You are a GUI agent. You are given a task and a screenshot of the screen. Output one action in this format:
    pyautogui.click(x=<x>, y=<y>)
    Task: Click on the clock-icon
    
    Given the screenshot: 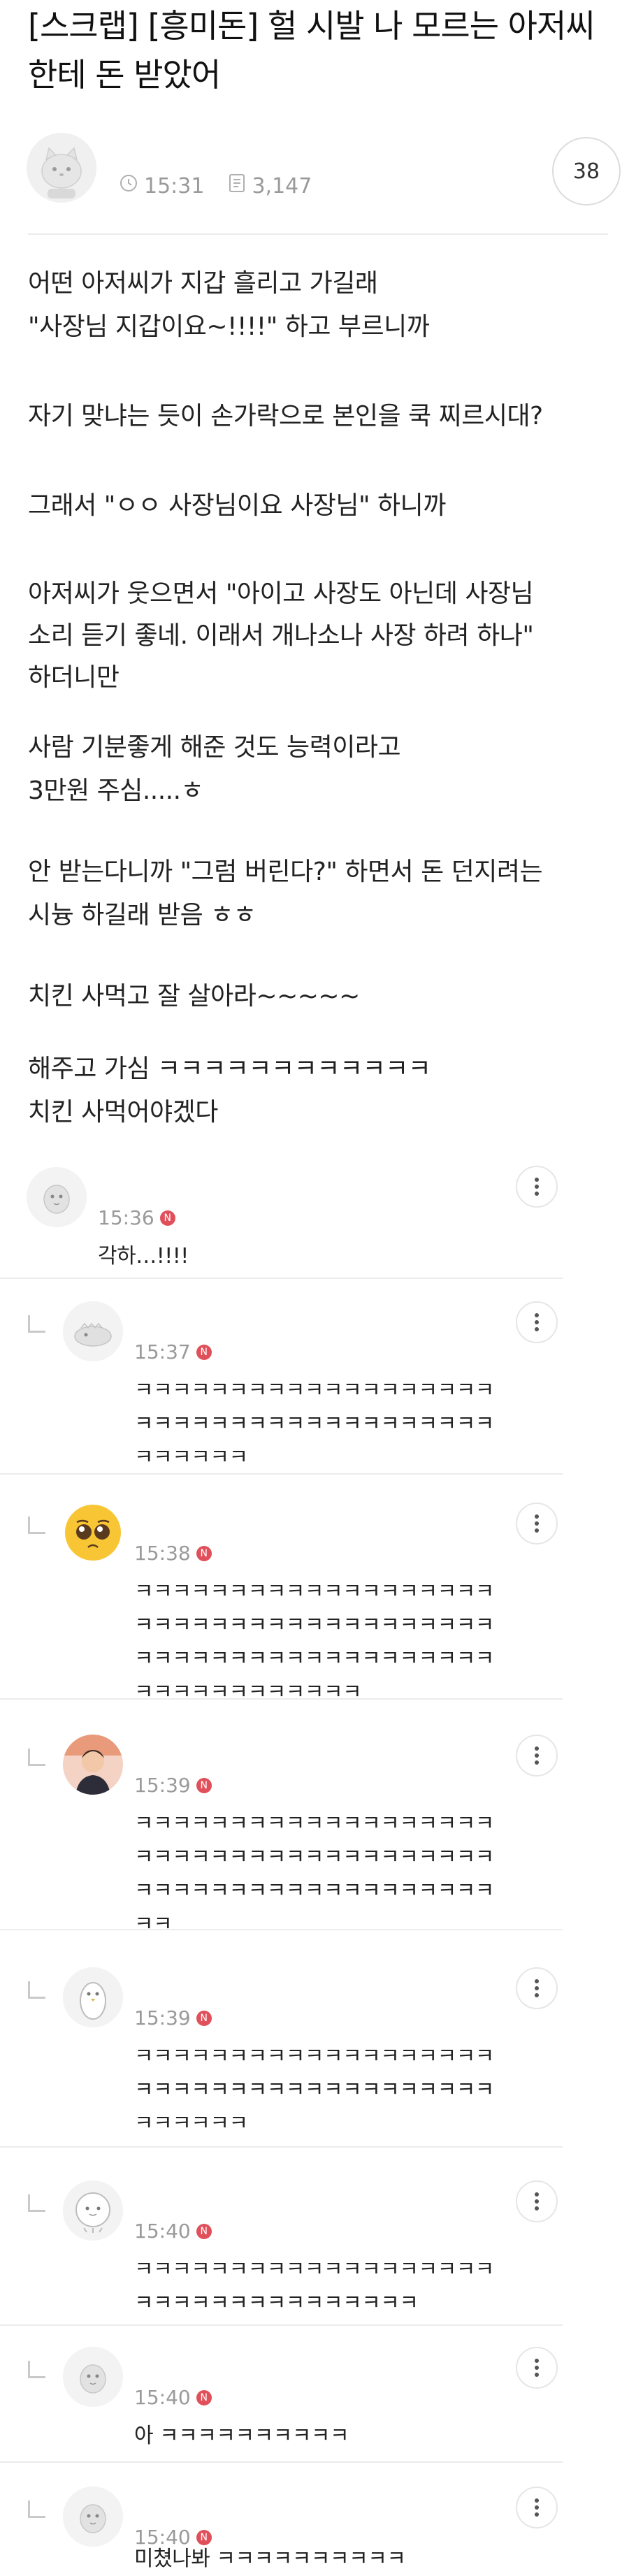 What is the action you would take?
    pyautogui.click(x=128, y=186)
    